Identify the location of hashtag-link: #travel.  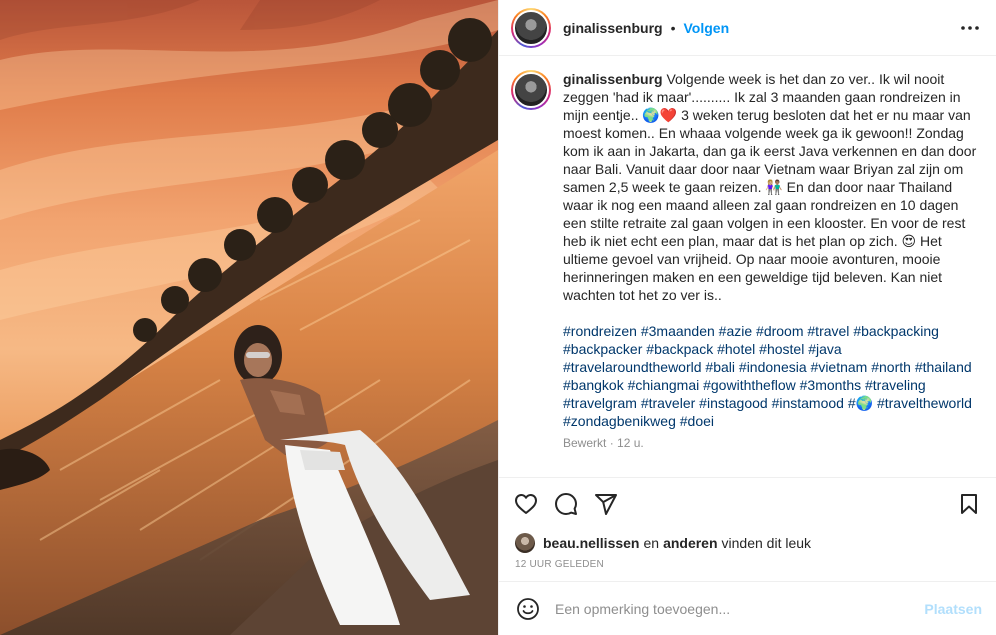
(828, 331).